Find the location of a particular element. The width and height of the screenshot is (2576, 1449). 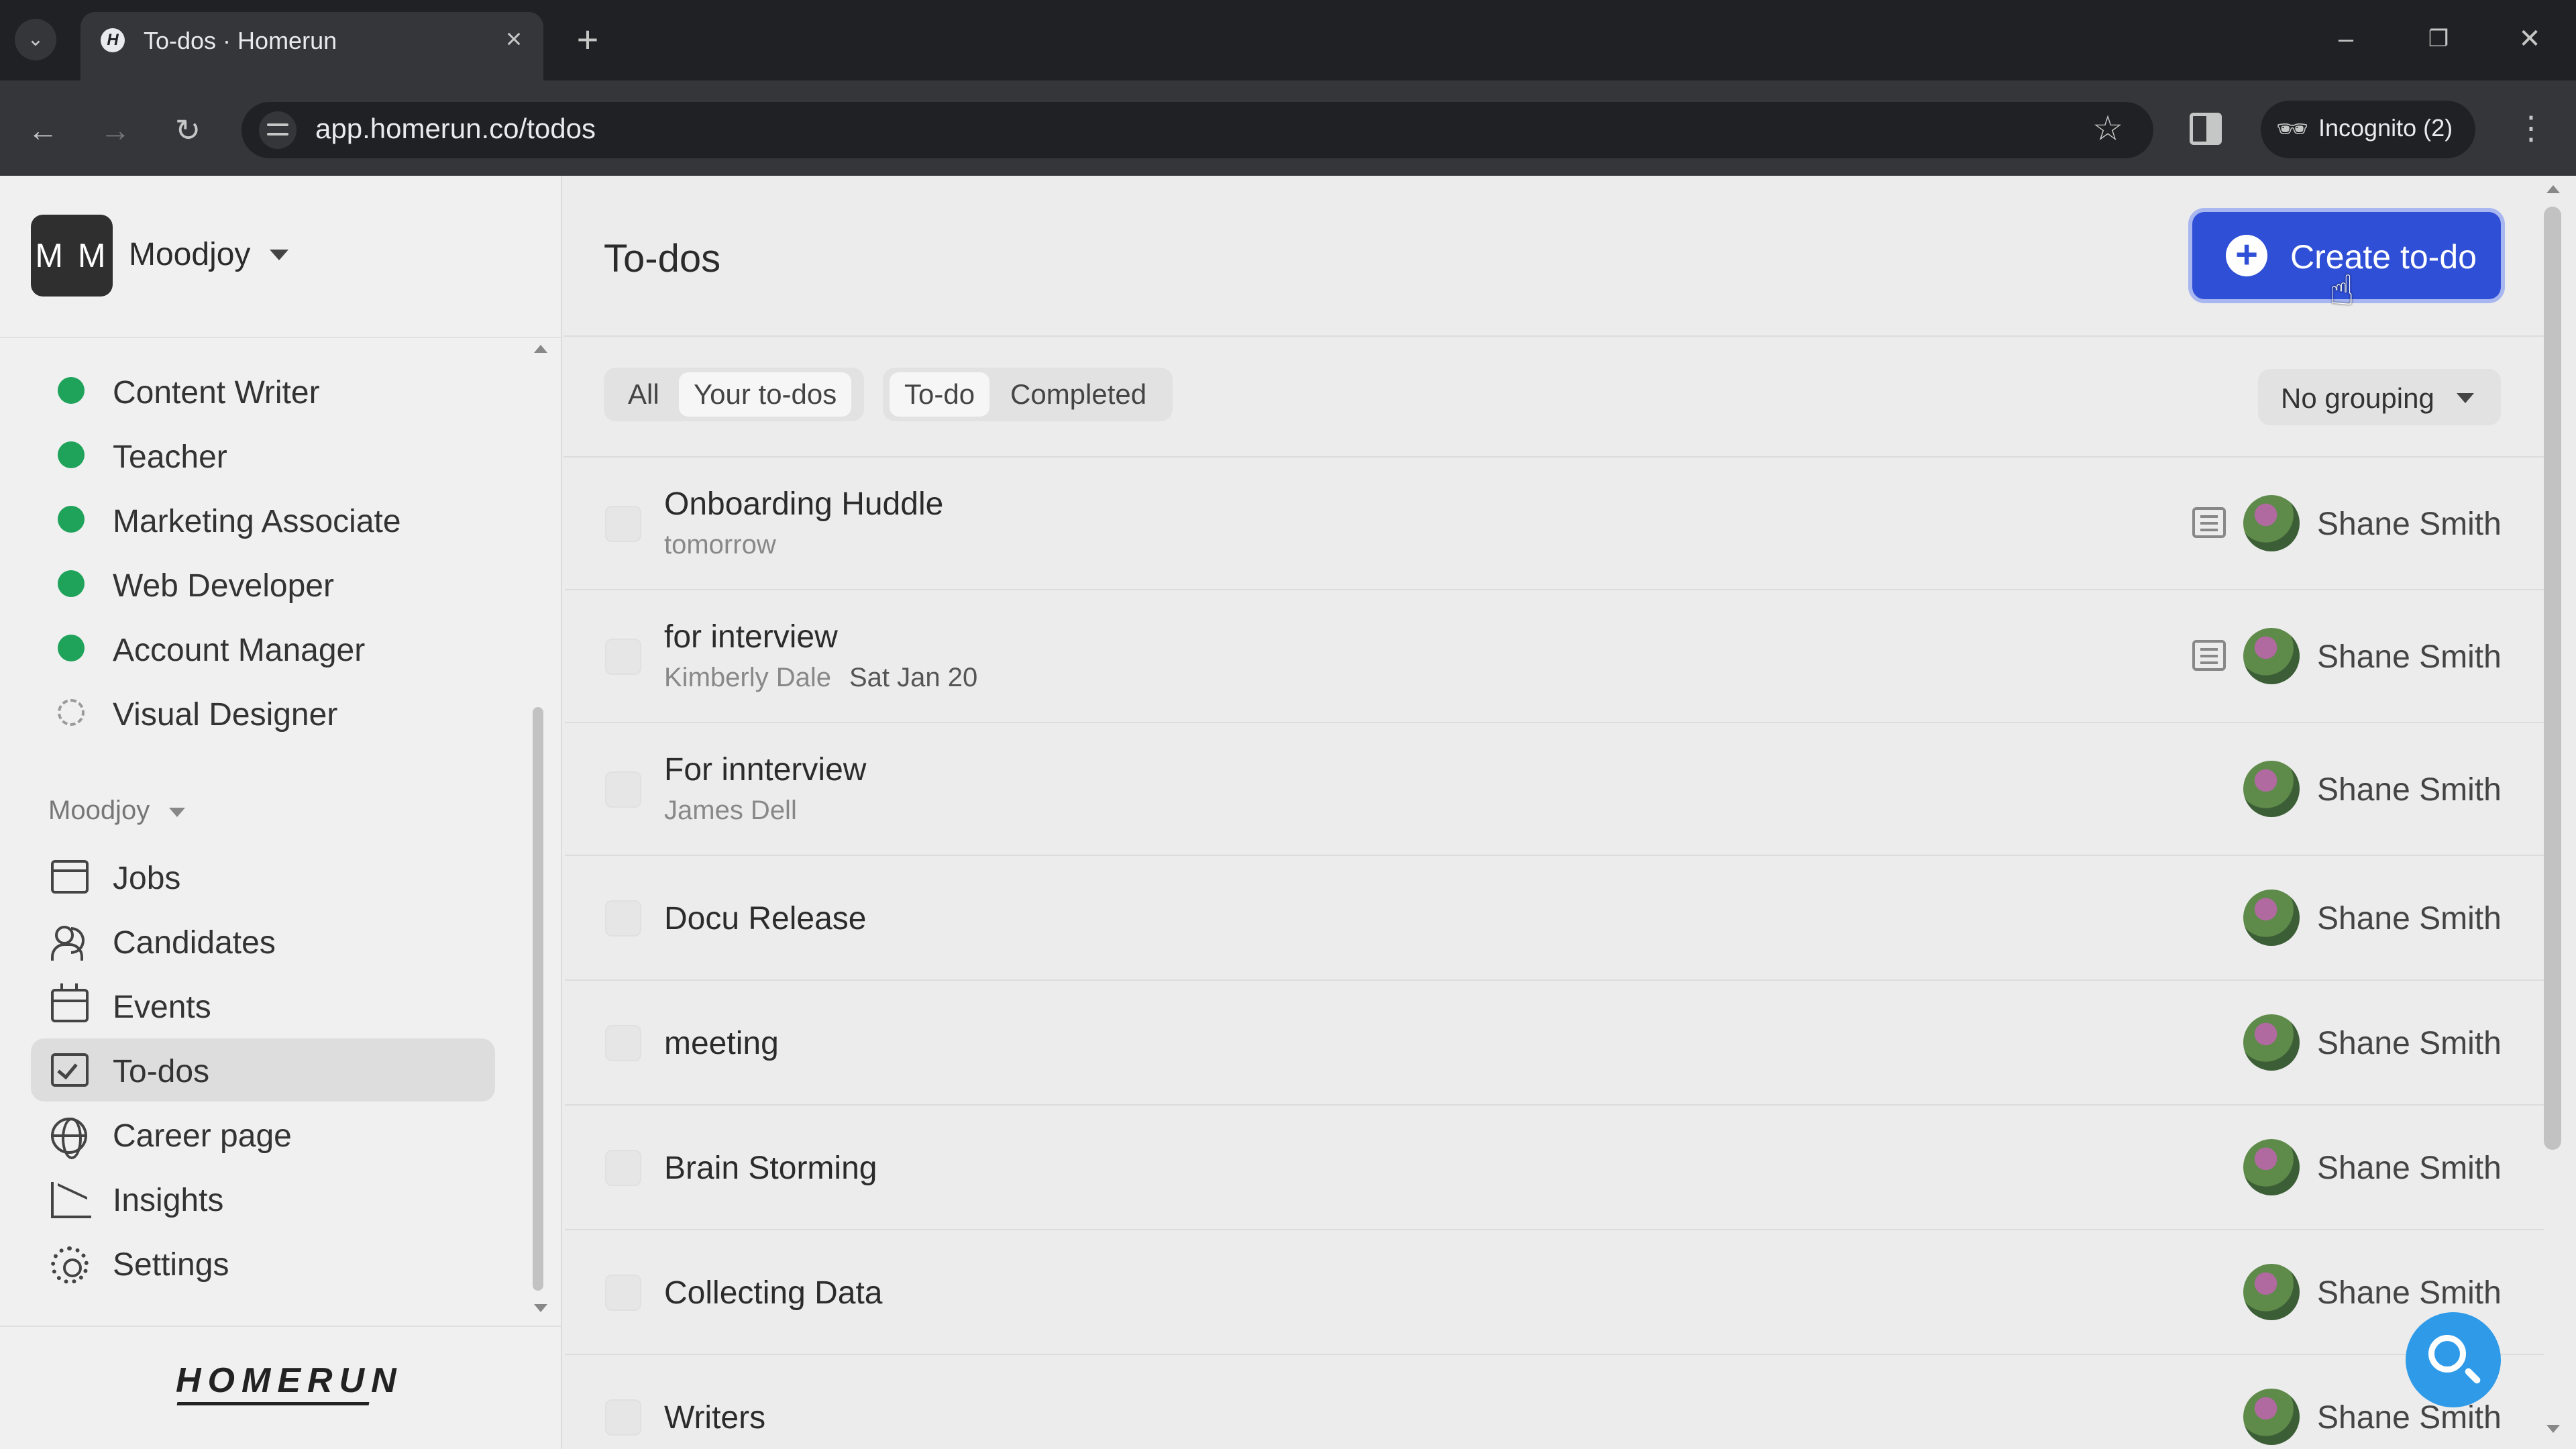

sidebar-item-label: Events is located at coordinates (162, 1007).